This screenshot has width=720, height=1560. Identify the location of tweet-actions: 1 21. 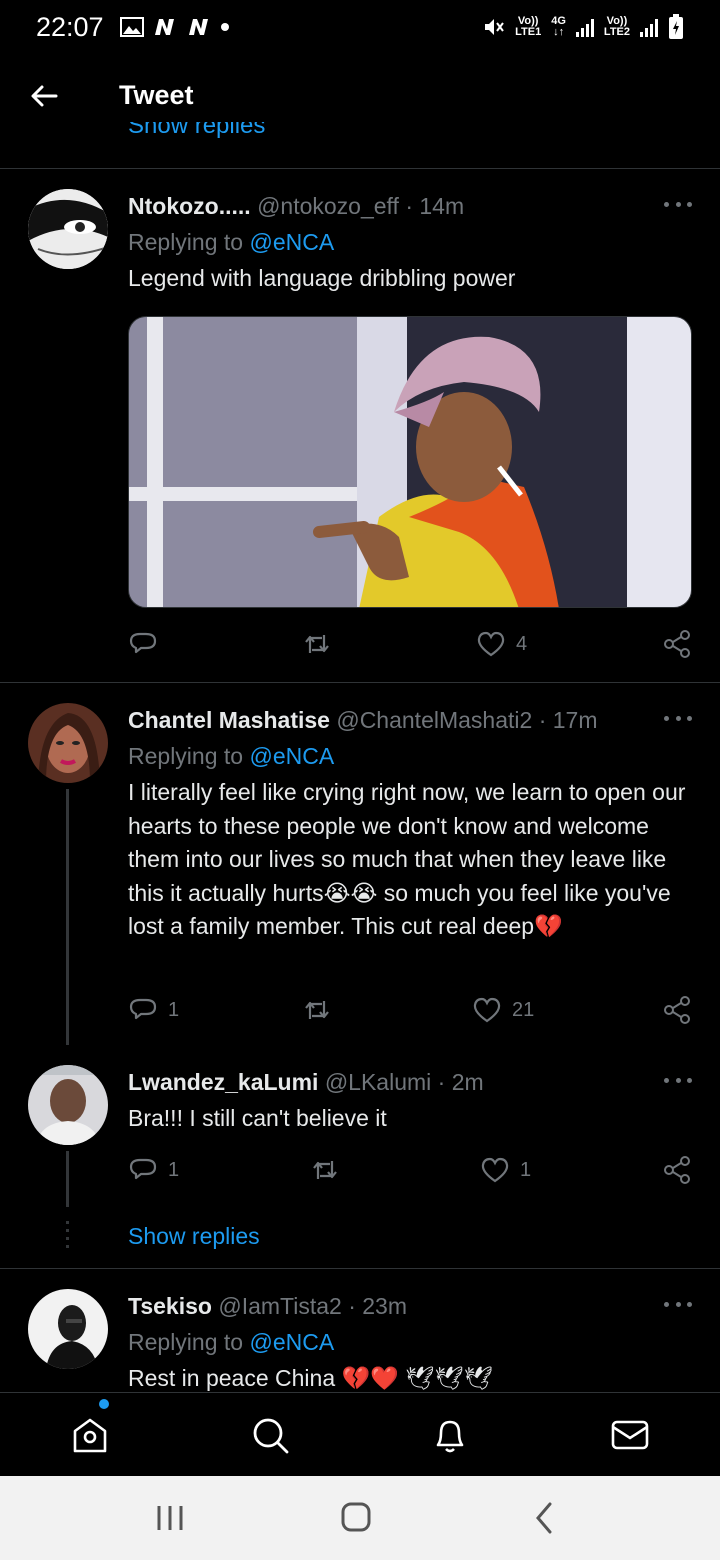
(411, 1012).